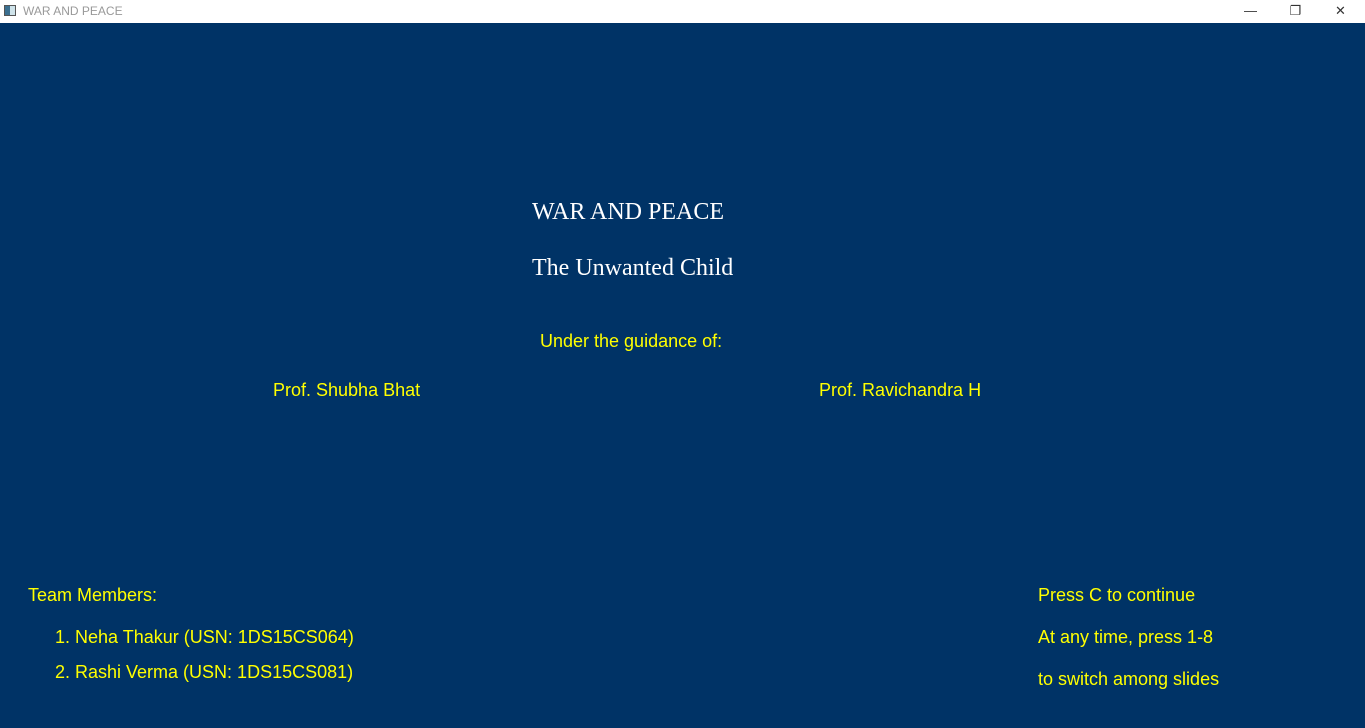 The width and height of the screenshot is (1365, 728). What do you see at coordinates (10, 10) in the screenshot?
I see `app-icon` at bounding box center [10, 10].